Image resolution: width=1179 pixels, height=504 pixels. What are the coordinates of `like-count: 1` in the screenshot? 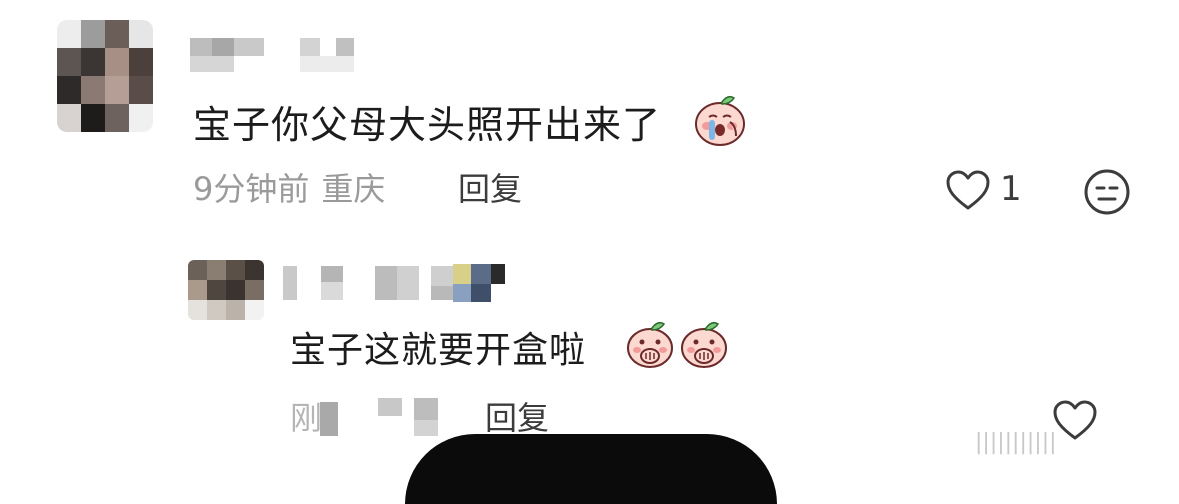 It's located at (1011, 189).